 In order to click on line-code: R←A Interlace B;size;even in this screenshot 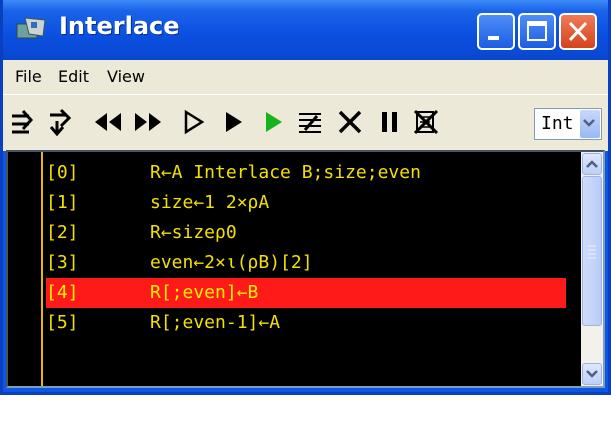, I will do `click(285, 172)`.